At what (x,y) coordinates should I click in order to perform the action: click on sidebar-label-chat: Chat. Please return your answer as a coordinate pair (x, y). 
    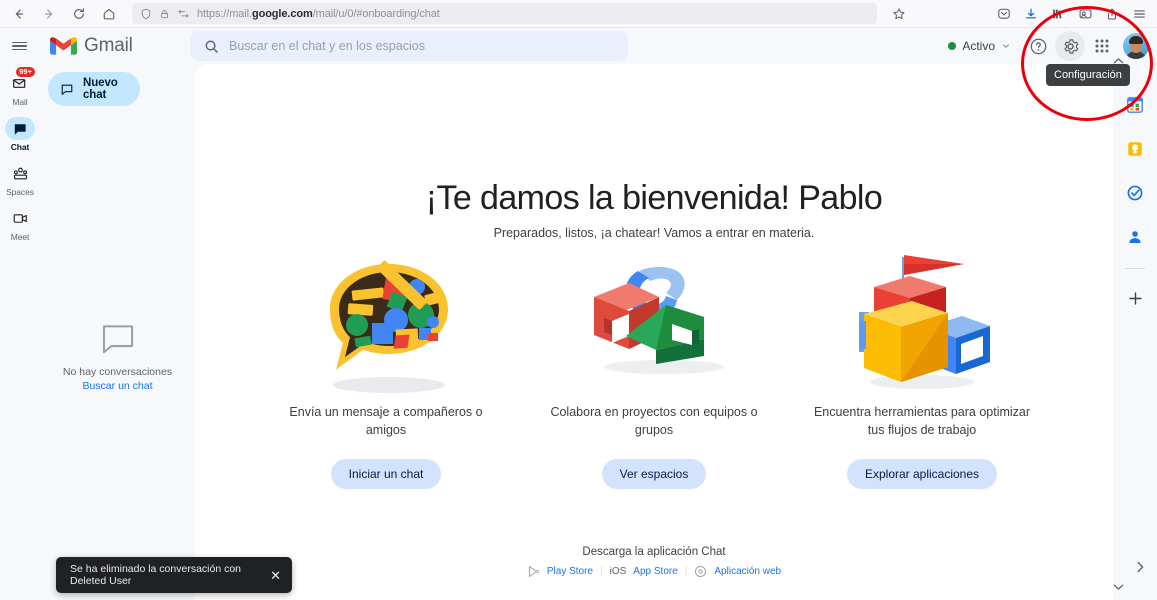
    Looking at the image, I should click on (20, 147).